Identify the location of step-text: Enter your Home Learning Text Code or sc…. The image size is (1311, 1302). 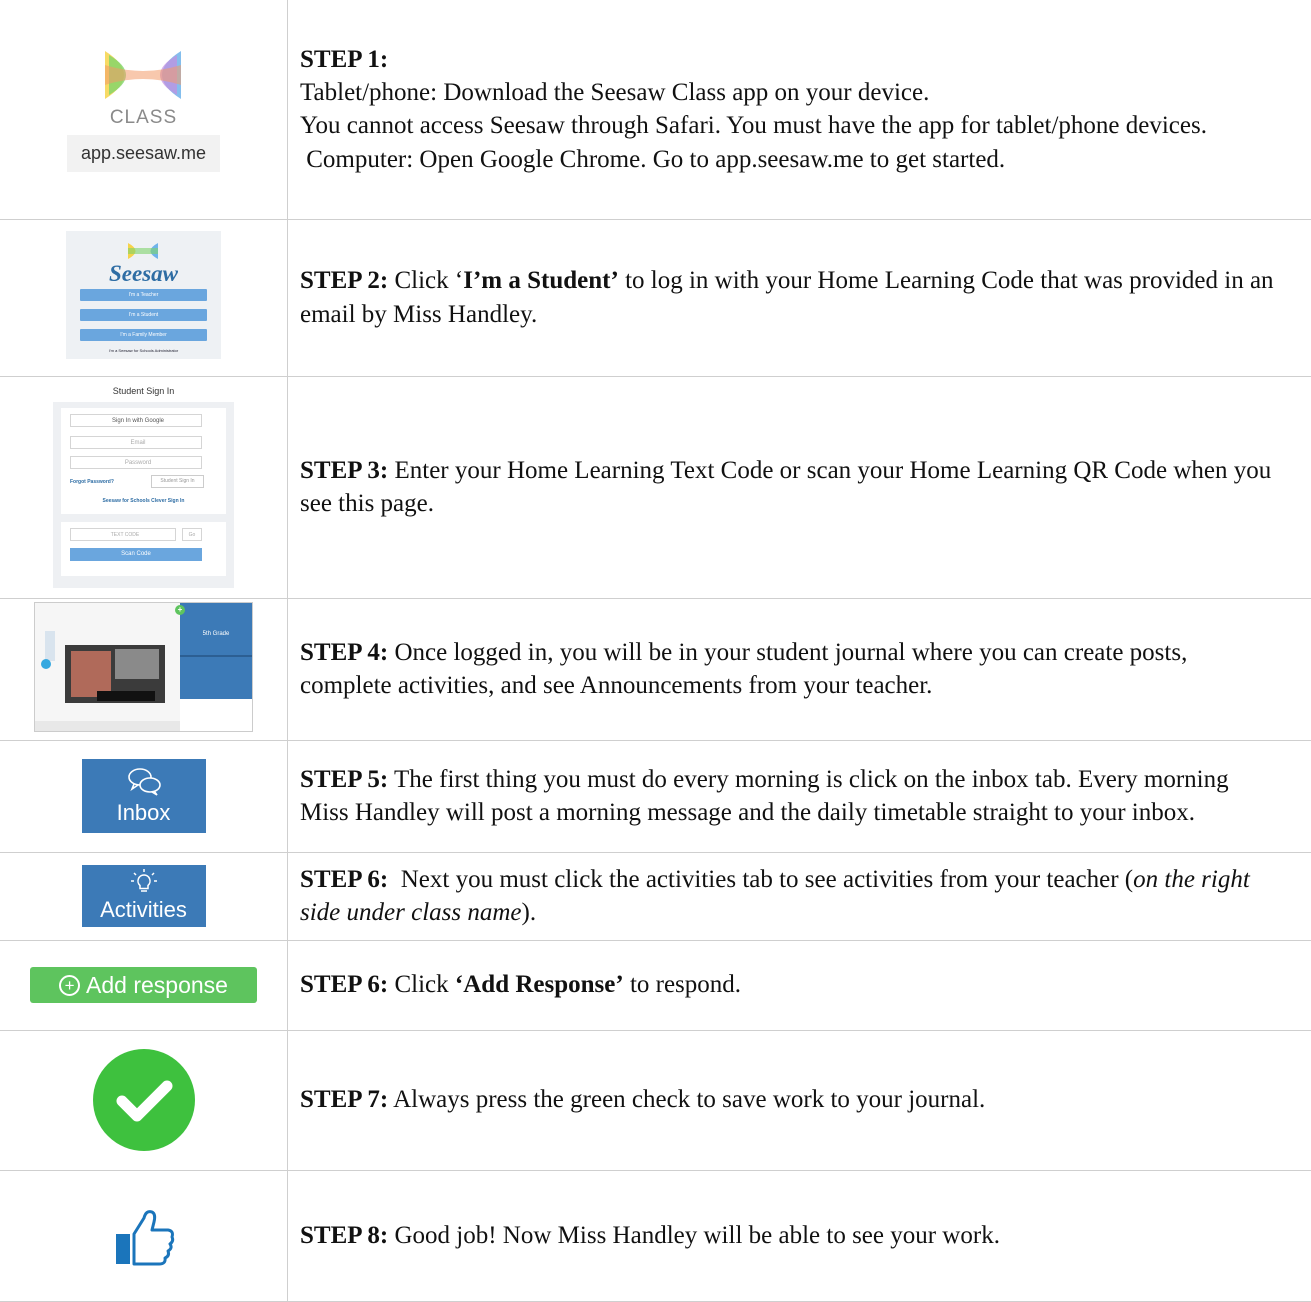
(785, 487).